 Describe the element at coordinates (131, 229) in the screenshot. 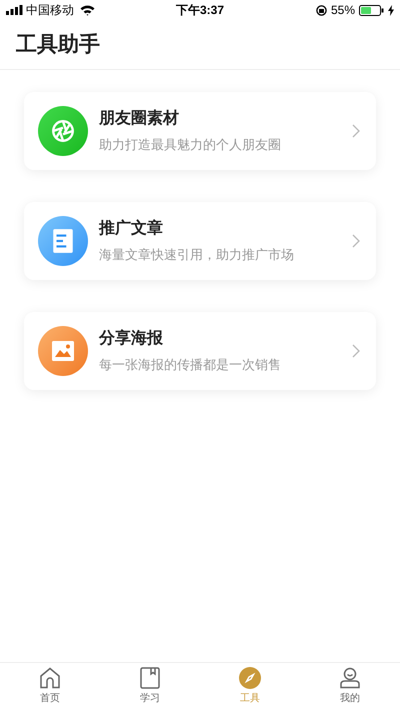

I see `card-title: 推广文章` at that location.